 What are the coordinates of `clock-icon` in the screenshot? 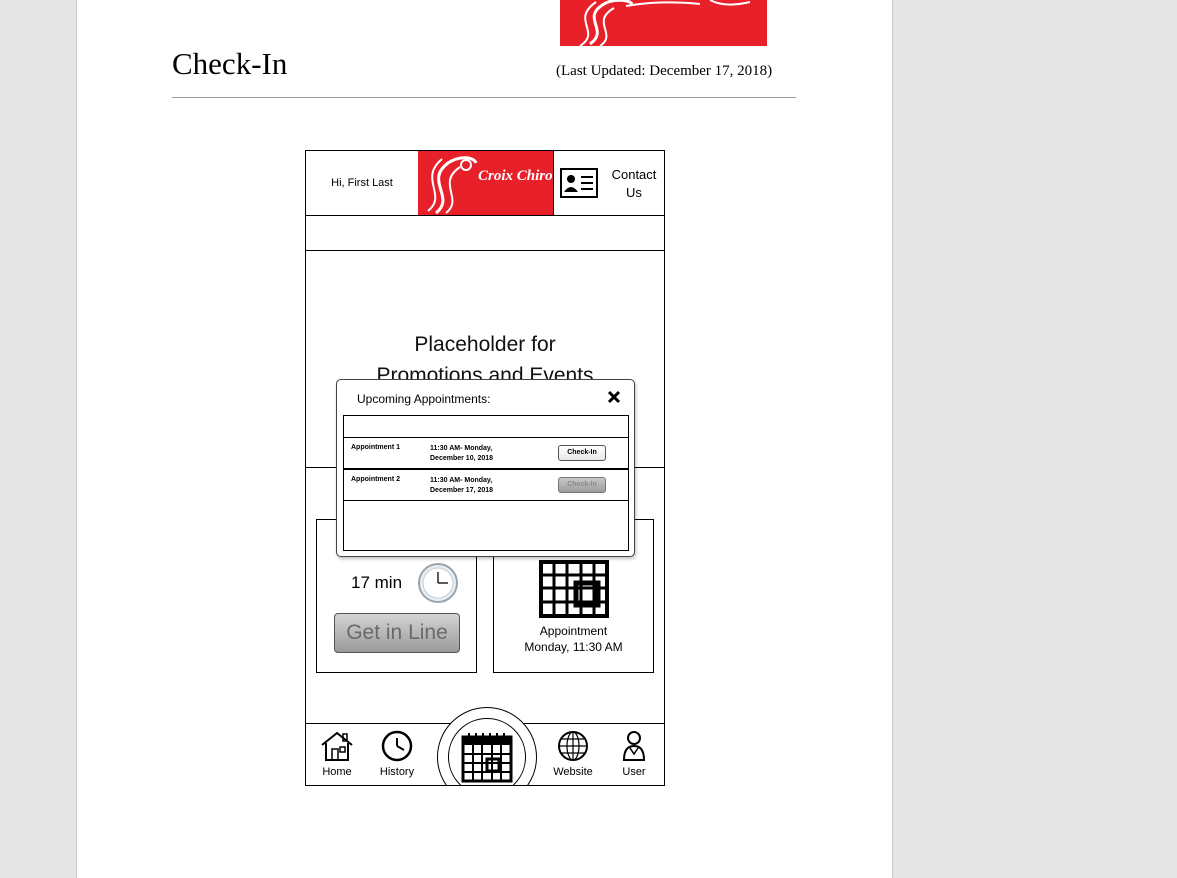 It's located at (438, 585).